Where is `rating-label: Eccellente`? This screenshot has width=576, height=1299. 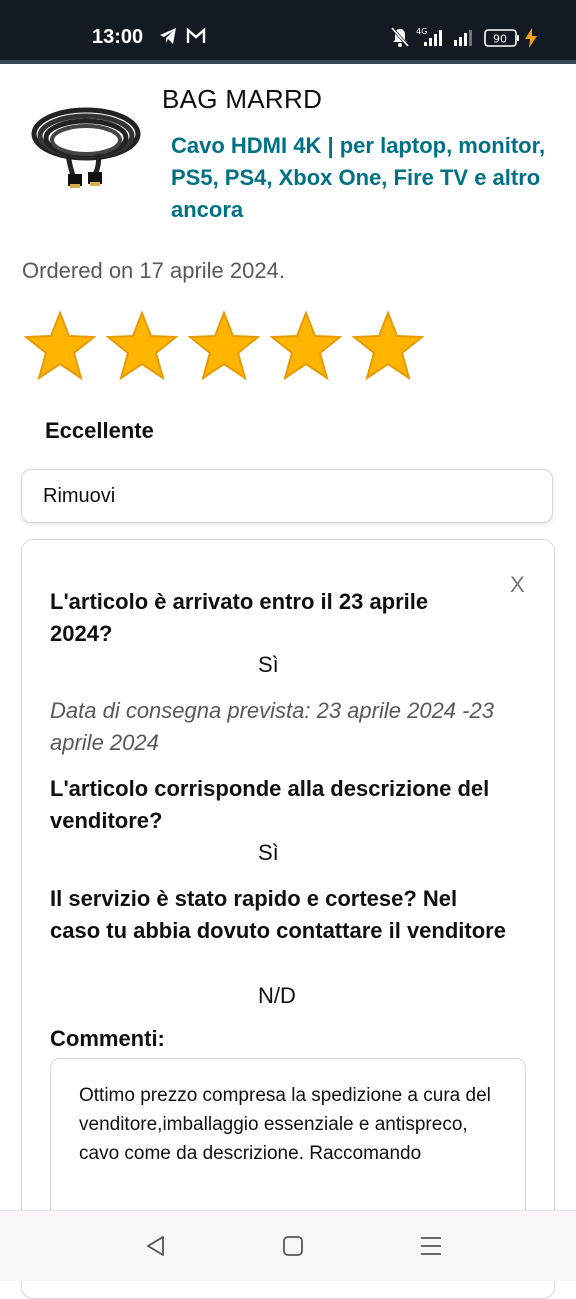 rating-label: Eccellente is located at coordinates (99, 430).